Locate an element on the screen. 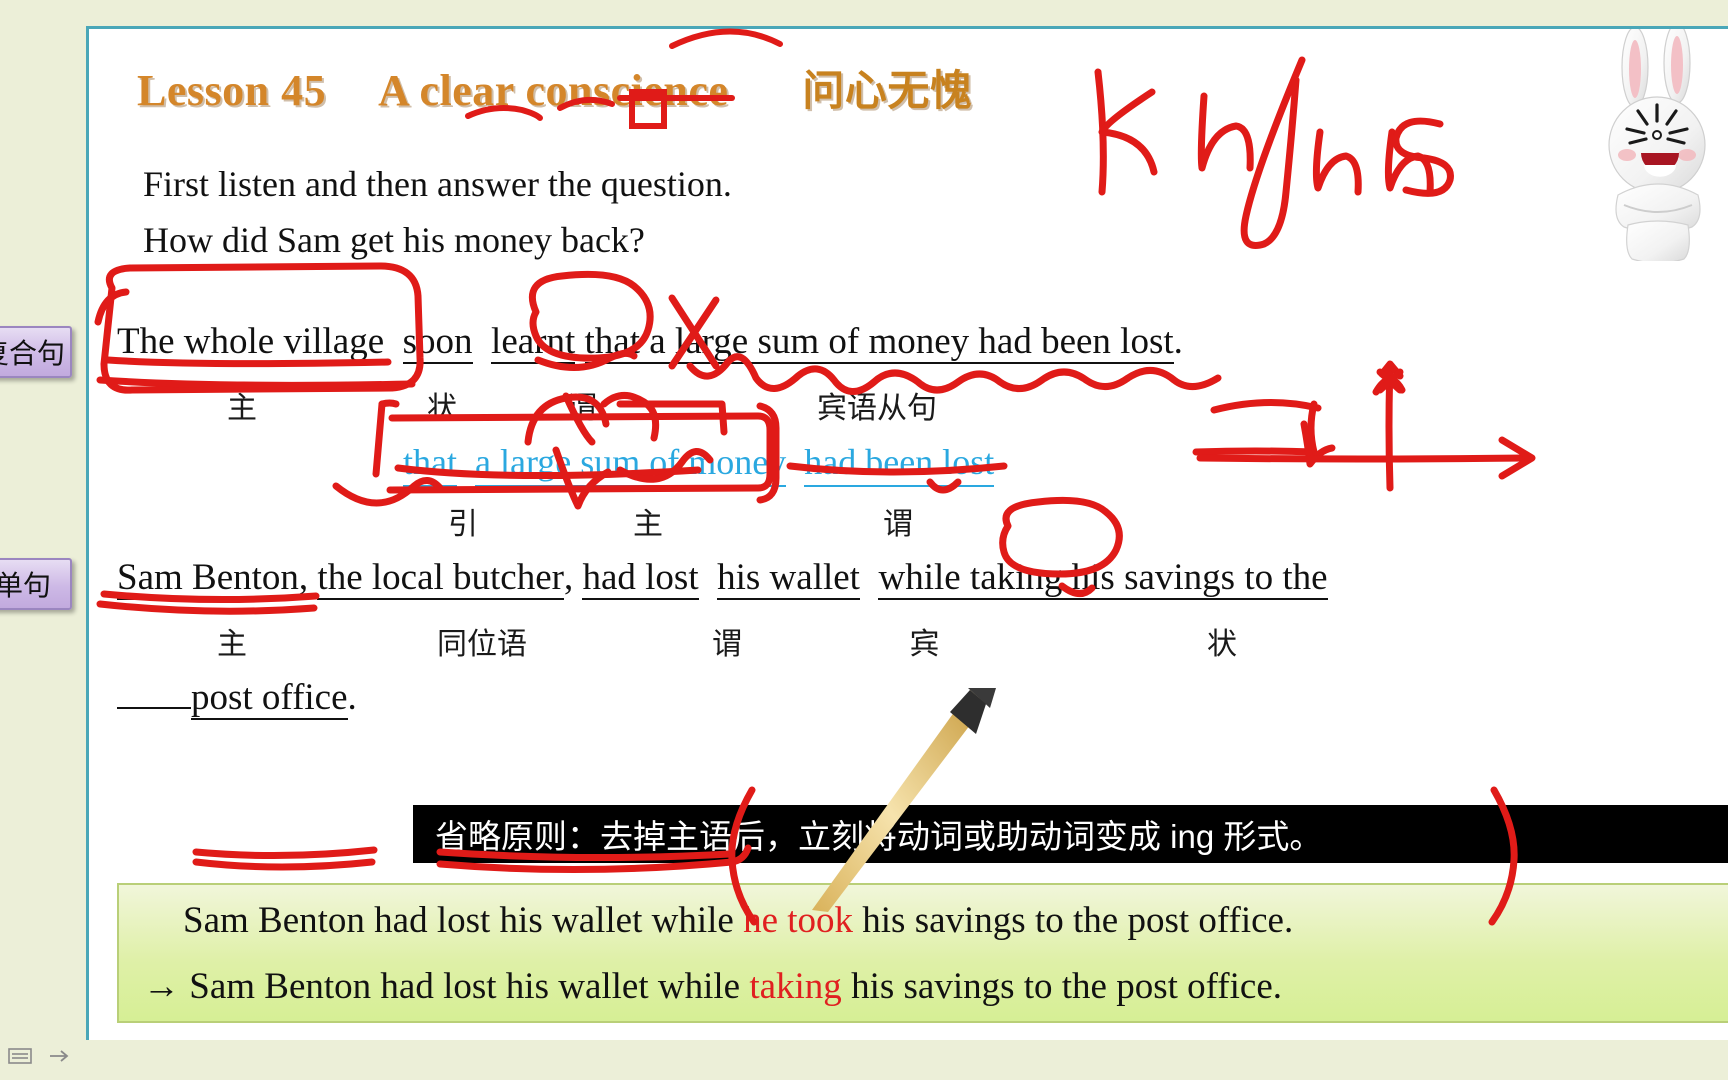 The image size is (1728, 1080). simple-sentence-continuation: post office. is located at coordinates (237, 699).